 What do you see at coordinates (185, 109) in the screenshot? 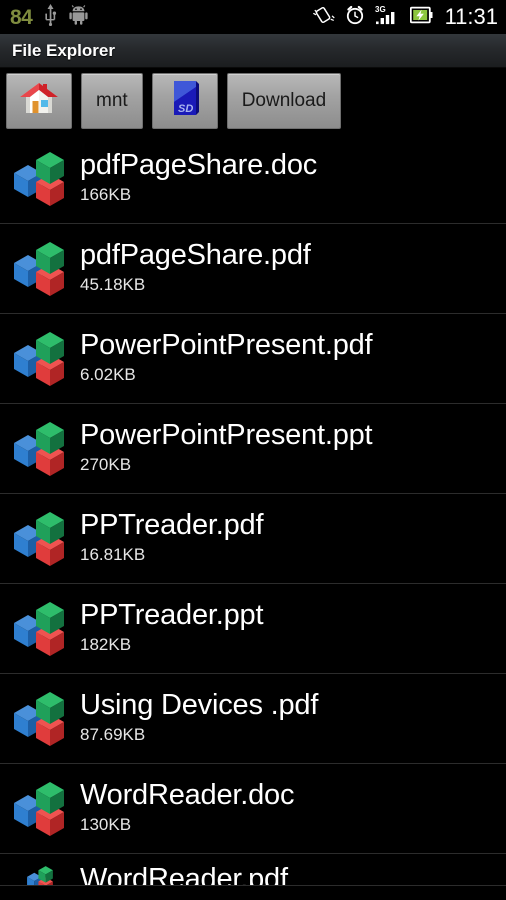
I see `svg-text: SD` at bounding box center [185, 109].